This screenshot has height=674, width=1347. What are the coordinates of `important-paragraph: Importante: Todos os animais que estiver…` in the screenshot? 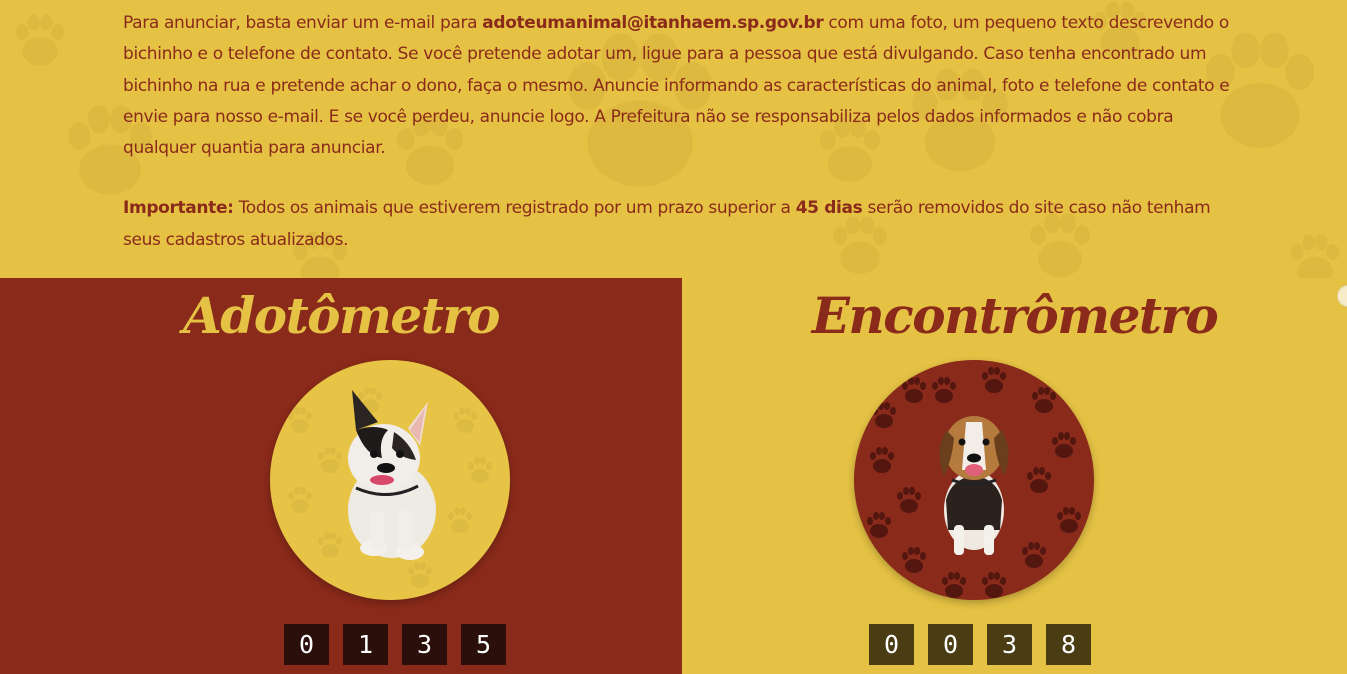 It's located at (678, 224).